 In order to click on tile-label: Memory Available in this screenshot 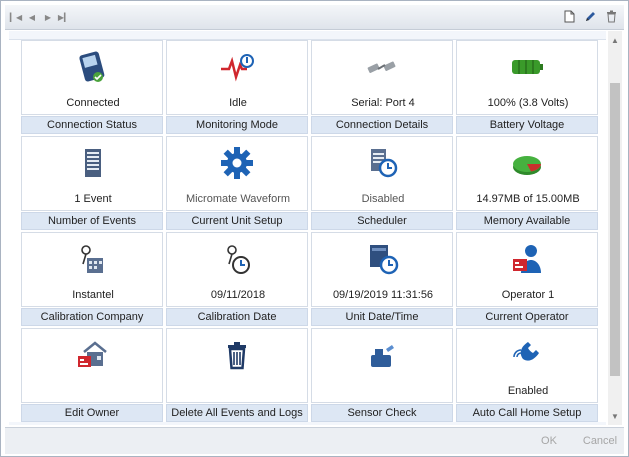, I will do `click(527, 221)`.